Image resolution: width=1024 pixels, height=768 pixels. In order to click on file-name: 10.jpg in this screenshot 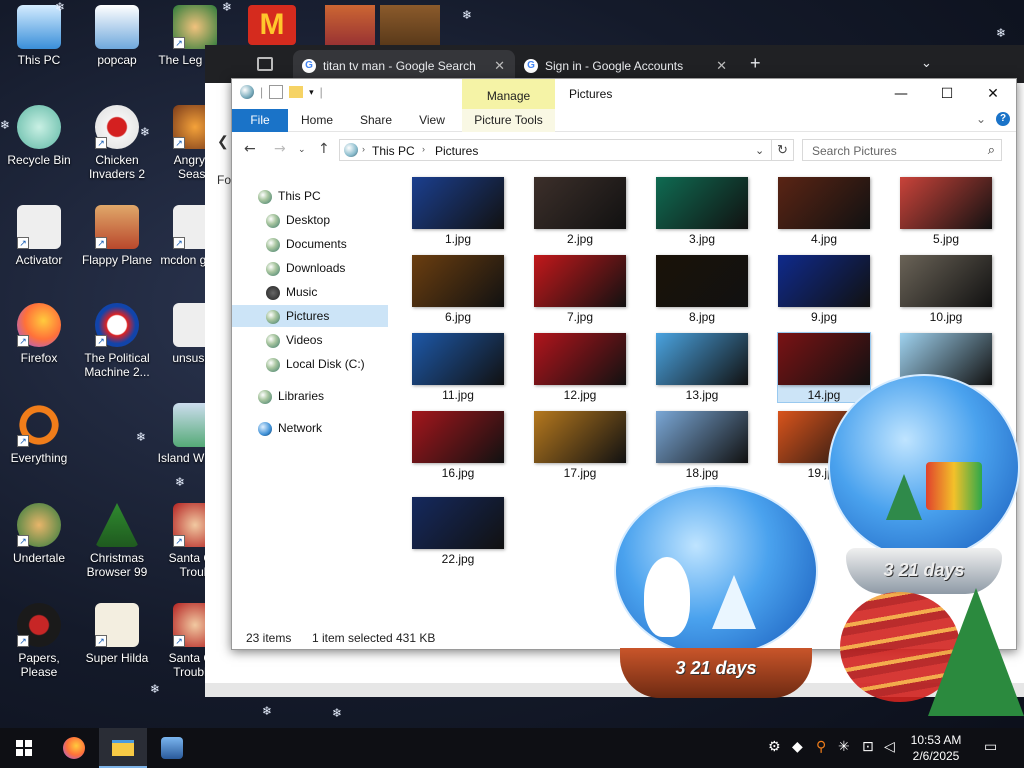, I will do `click(946, 317)`.